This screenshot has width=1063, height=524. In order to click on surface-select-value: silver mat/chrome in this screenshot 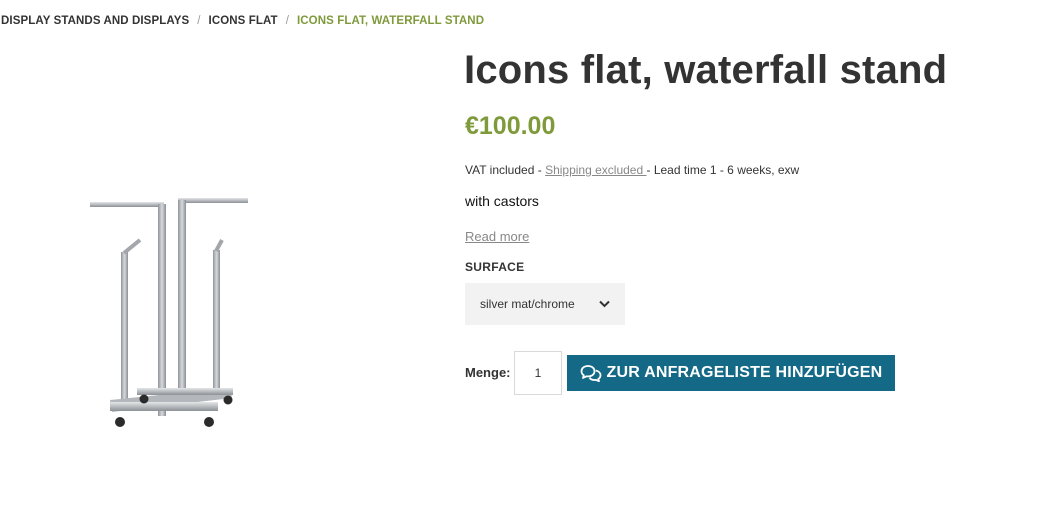, I will do `click(527, 304)`.